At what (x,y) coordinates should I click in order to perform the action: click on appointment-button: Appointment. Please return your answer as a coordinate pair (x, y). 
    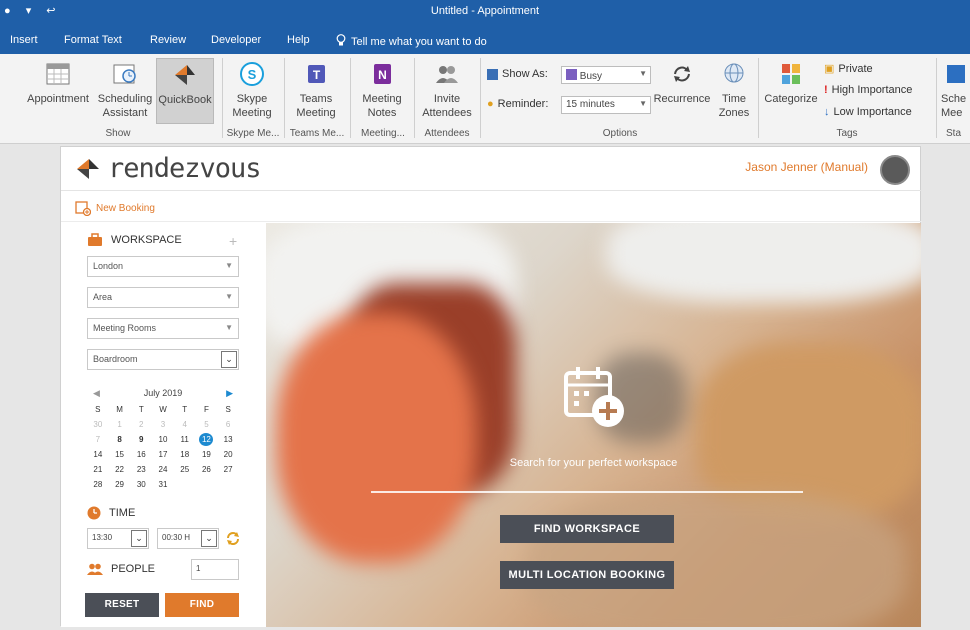
    Looking at the image, I should click on (58, 83).